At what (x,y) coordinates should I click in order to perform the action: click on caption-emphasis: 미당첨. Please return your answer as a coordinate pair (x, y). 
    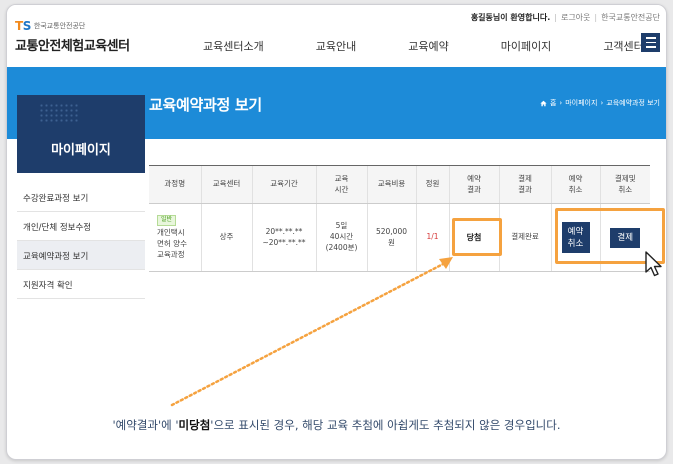
    Looking at the image, I should click on (194, 425).